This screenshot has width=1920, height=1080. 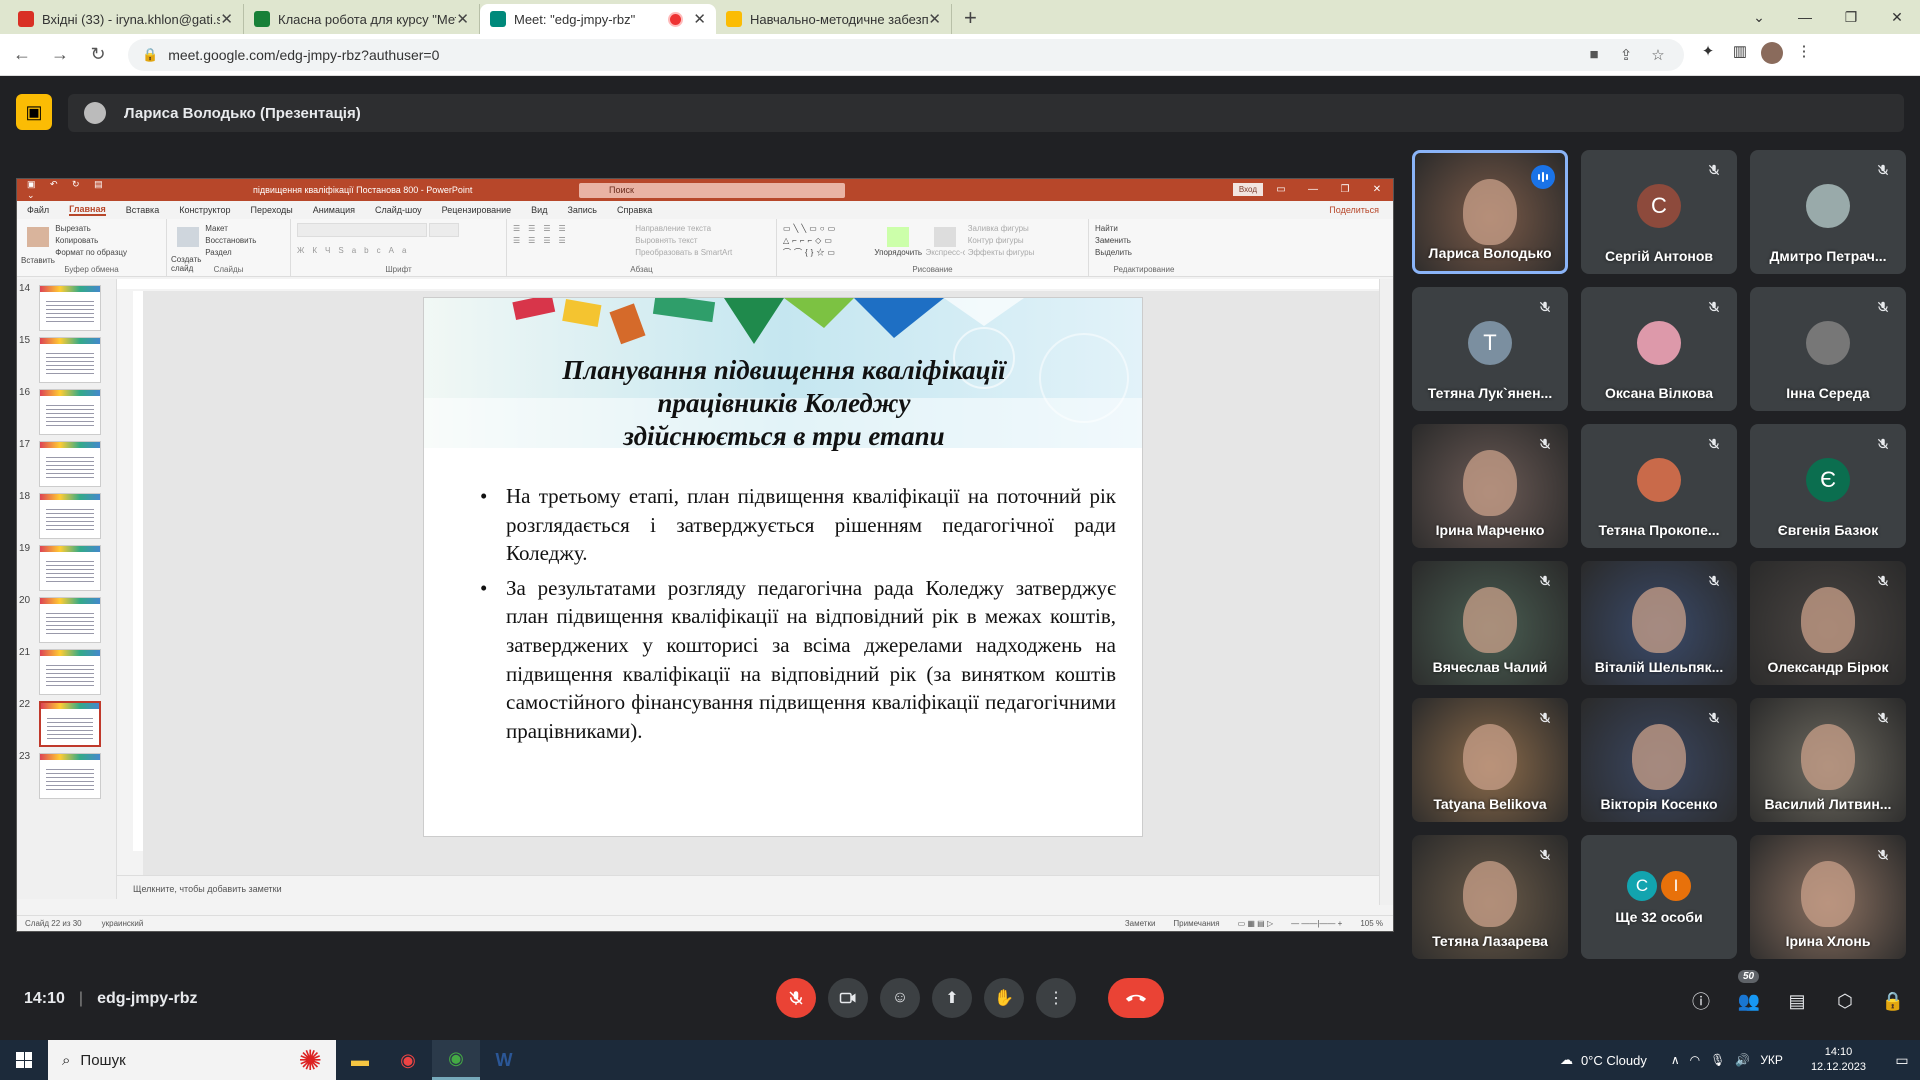 I want to click on word-icon: W, so click(x=504, y=1060).